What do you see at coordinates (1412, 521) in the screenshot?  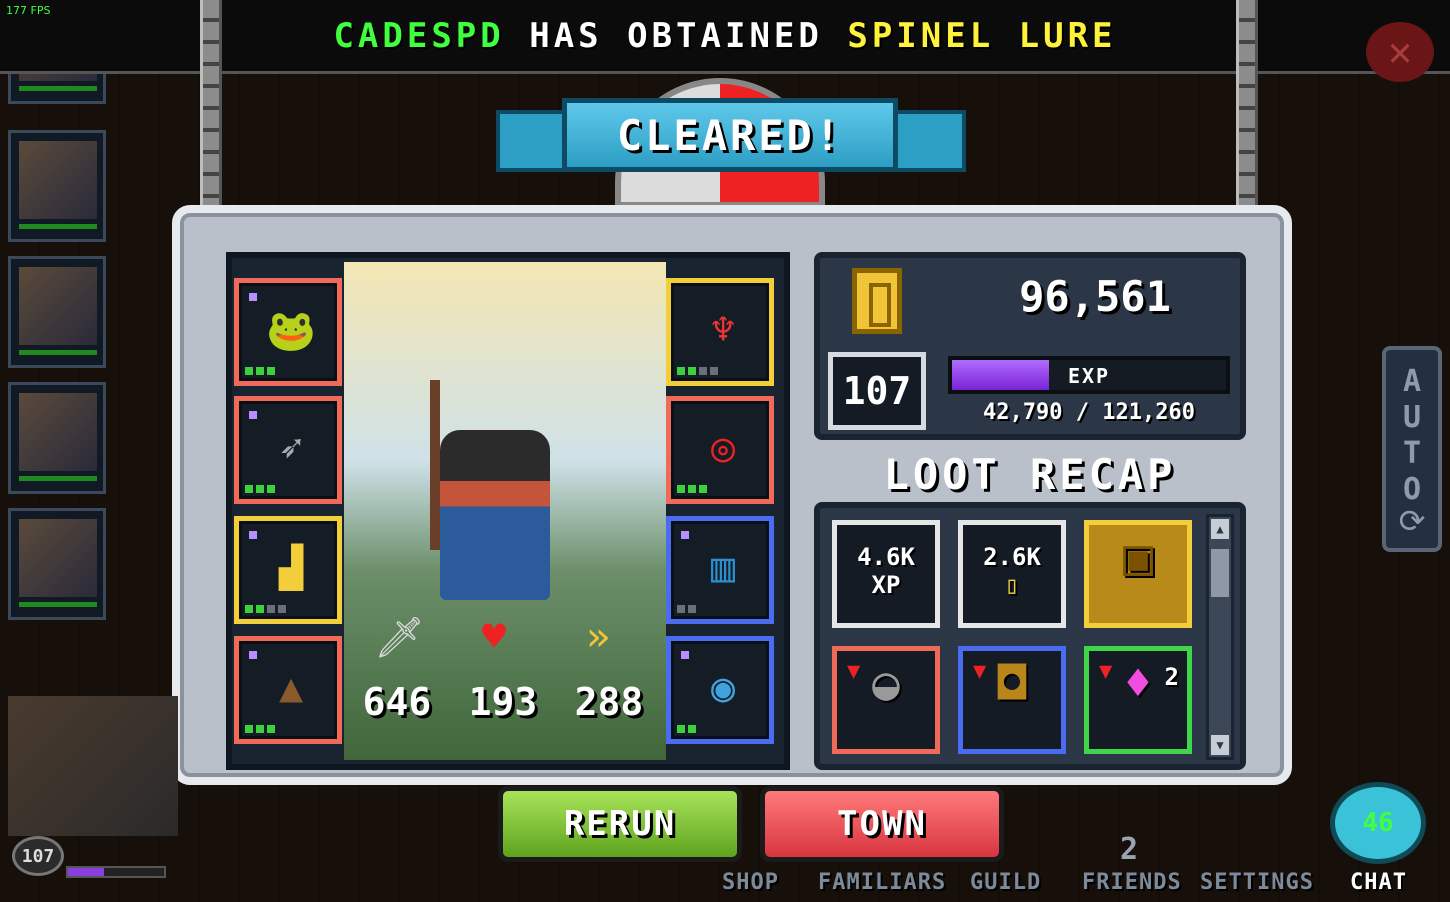 I see `refresh-icon: ⟳` at bounding box center [1412, 521].